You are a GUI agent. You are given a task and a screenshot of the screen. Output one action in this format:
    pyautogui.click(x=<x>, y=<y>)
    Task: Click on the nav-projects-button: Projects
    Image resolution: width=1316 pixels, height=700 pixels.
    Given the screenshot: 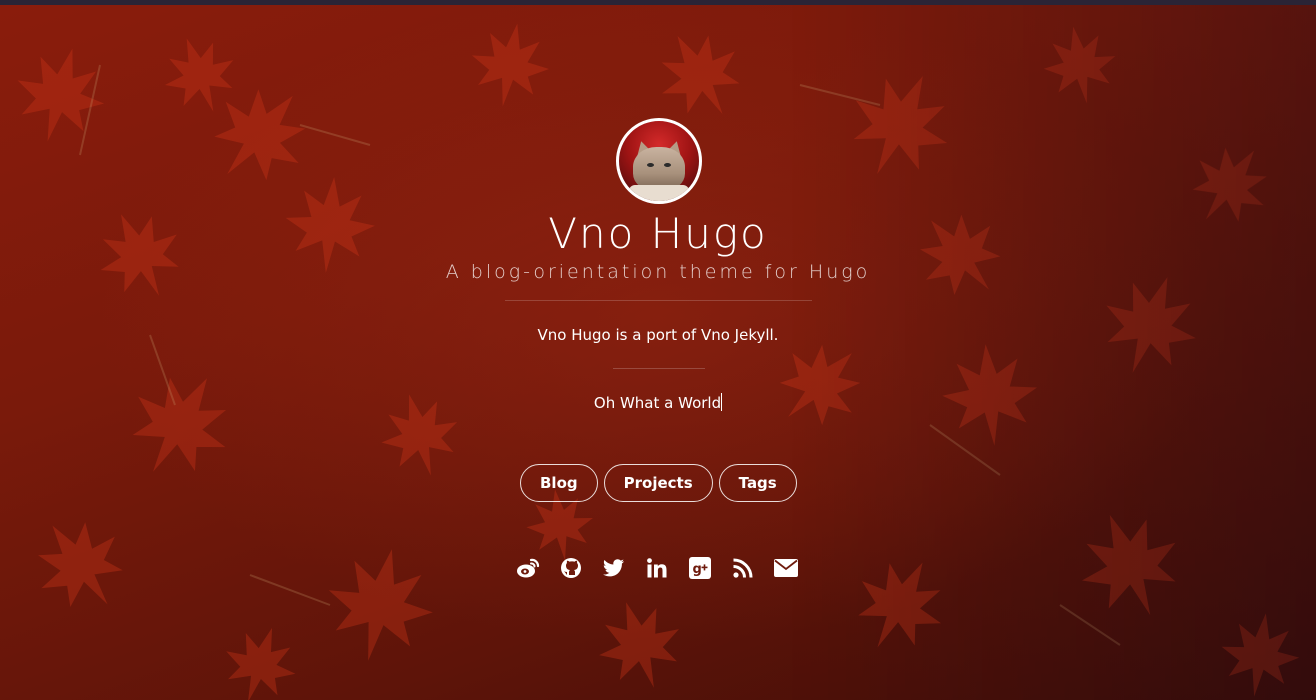 What is the action you would take?
    pyautogui.click(x=658, y=483)
    